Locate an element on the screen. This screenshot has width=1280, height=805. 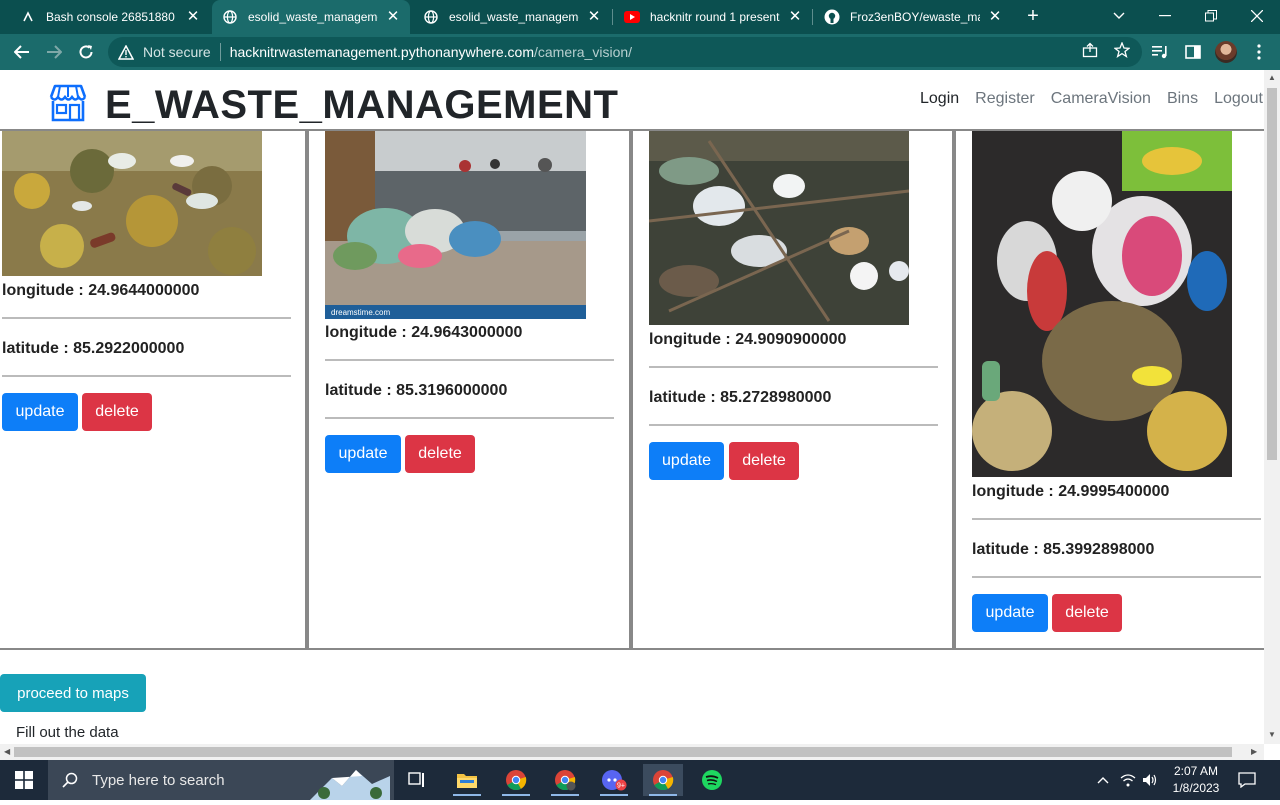
new-tab-button: + is located at coordinates (1033, 17).